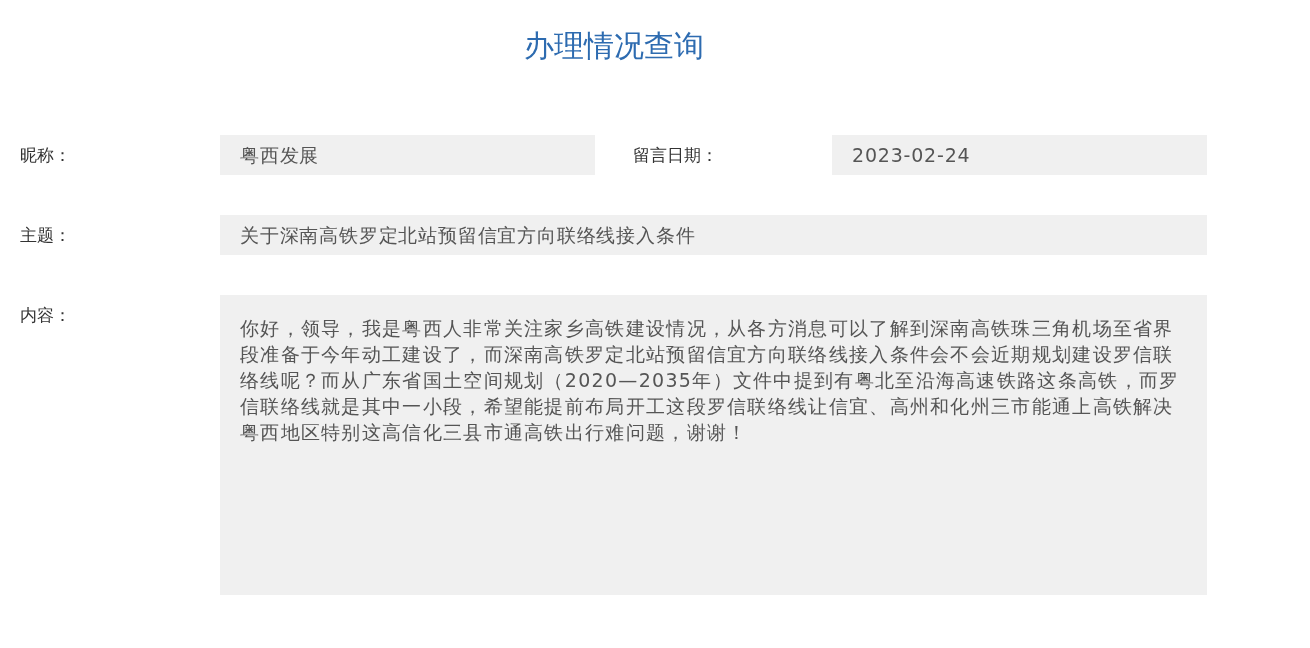 The height and width of the screenshot is (648, 1310). I want to click on field-value: 关于深南高铁罗定北站预留信宜方向联络线接入条件, so click(713, 235).